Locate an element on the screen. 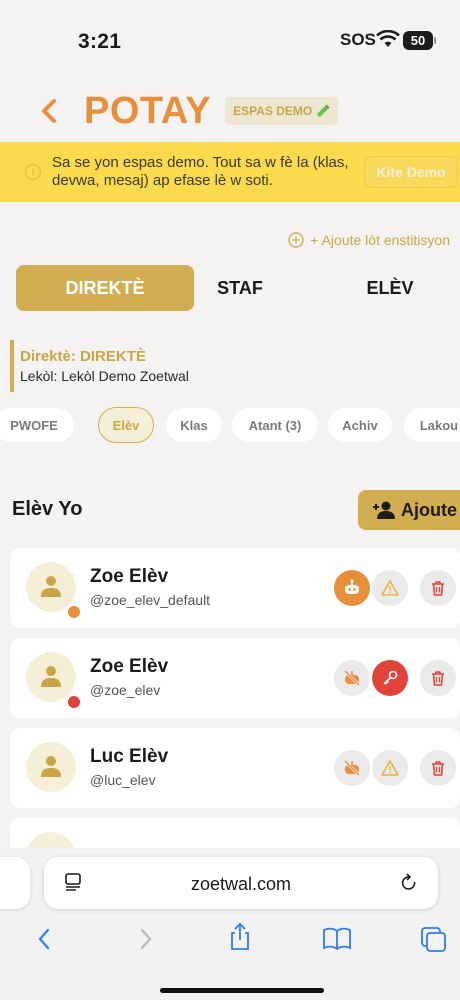  status-bar: 3:21 SOS 50 is located at coordinates (230, 40).